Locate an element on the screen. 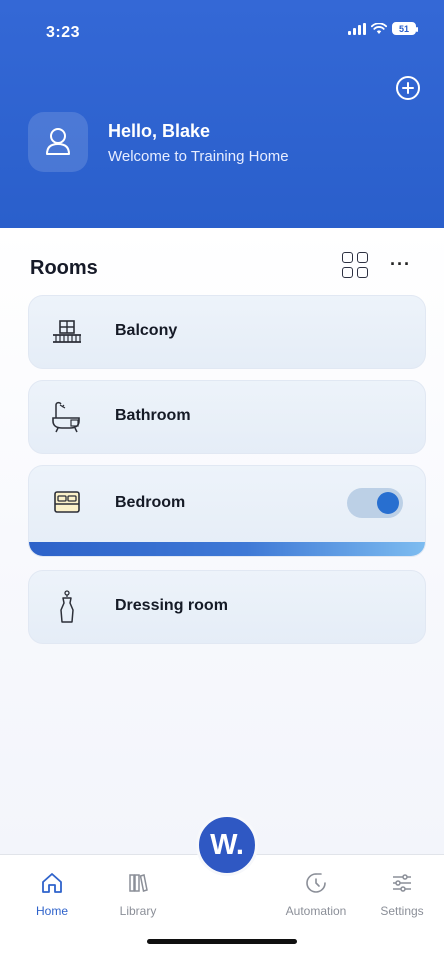 The image size is (444, 955). dress-icon is located at coordinates (67, 607).